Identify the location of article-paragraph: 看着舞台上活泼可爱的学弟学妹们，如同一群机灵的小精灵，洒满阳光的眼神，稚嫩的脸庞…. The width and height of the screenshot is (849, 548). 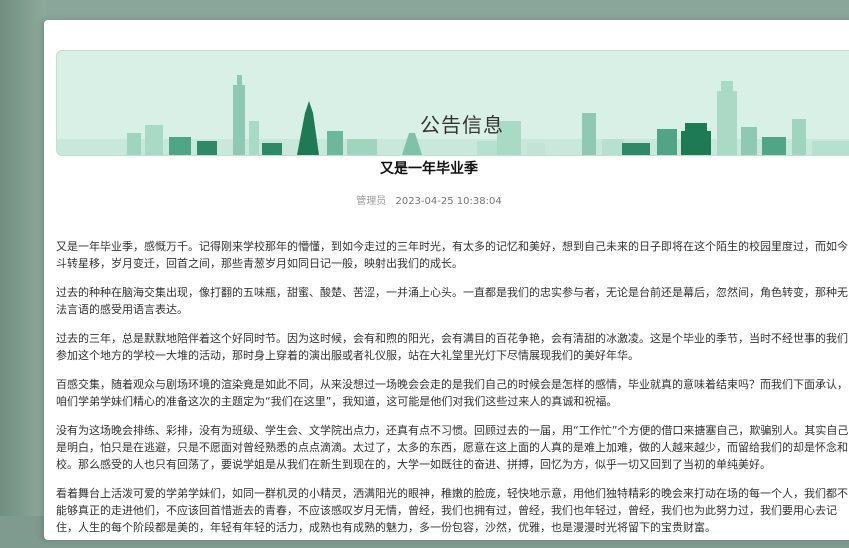
(452, 510).